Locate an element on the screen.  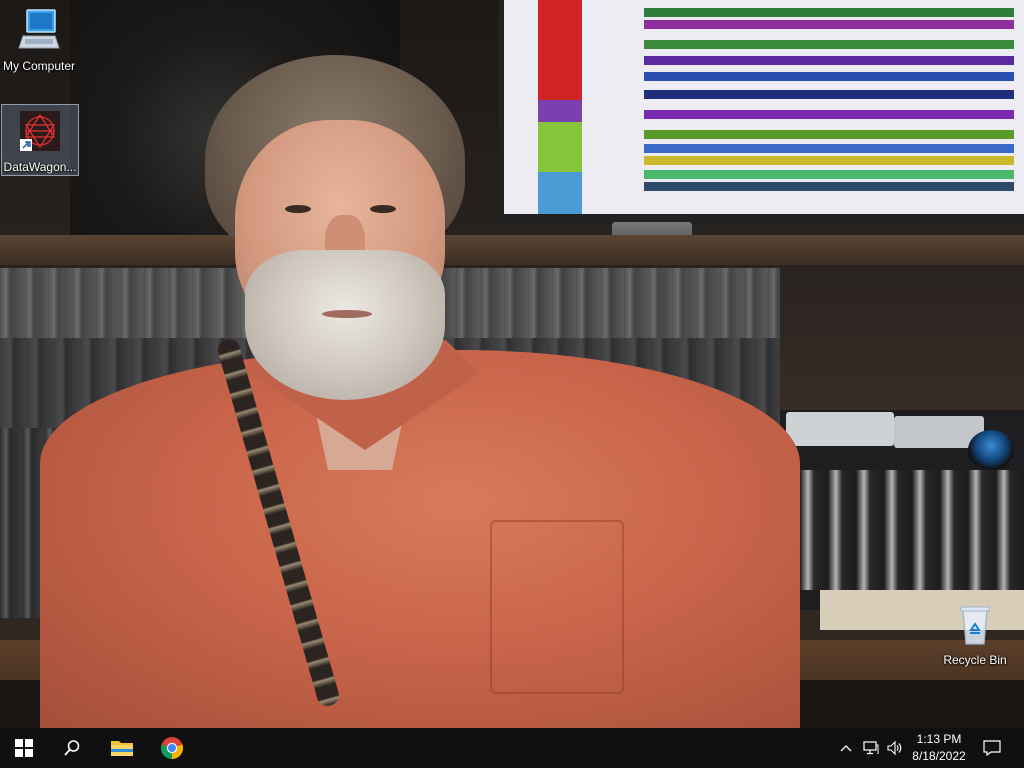
volume-icon is located at coordinates (894, 748).